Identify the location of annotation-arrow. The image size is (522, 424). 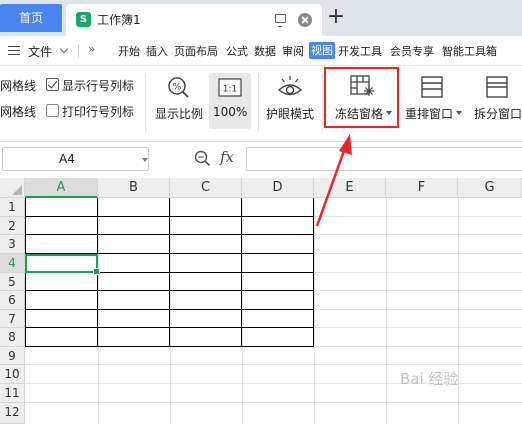
(333, 180).